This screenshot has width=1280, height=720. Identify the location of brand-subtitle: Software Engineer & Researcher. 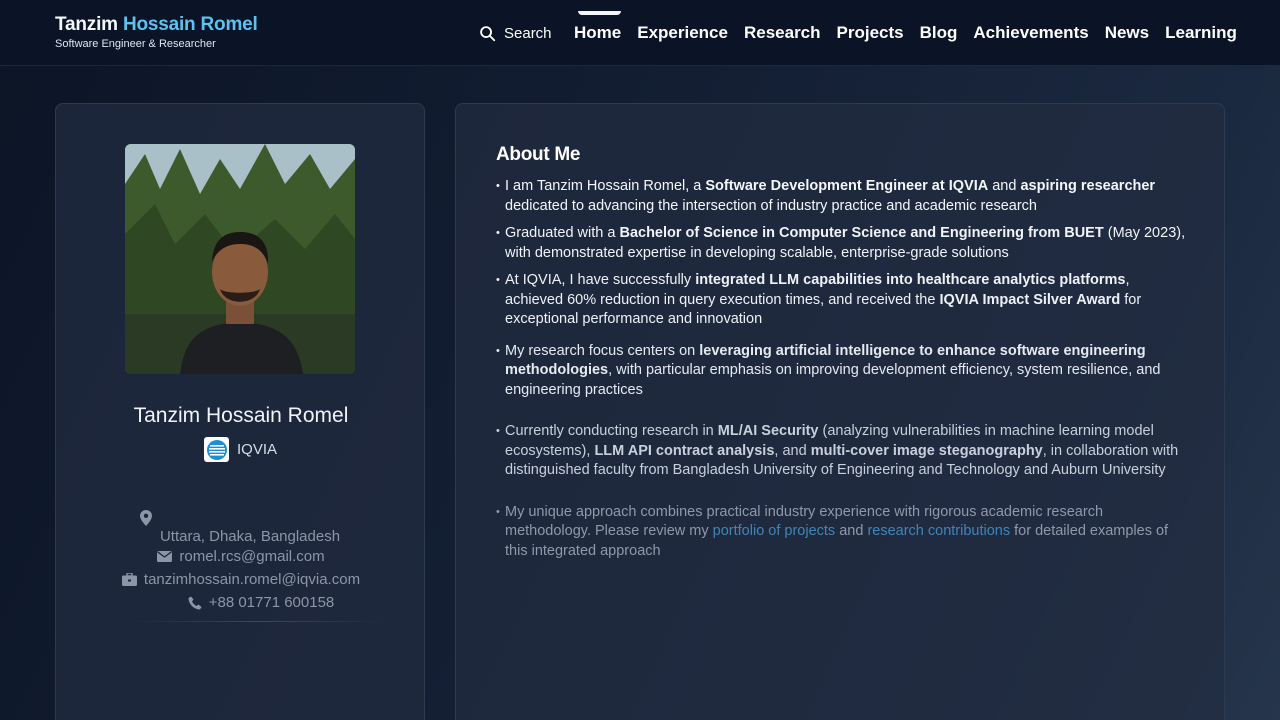
(135, 44).